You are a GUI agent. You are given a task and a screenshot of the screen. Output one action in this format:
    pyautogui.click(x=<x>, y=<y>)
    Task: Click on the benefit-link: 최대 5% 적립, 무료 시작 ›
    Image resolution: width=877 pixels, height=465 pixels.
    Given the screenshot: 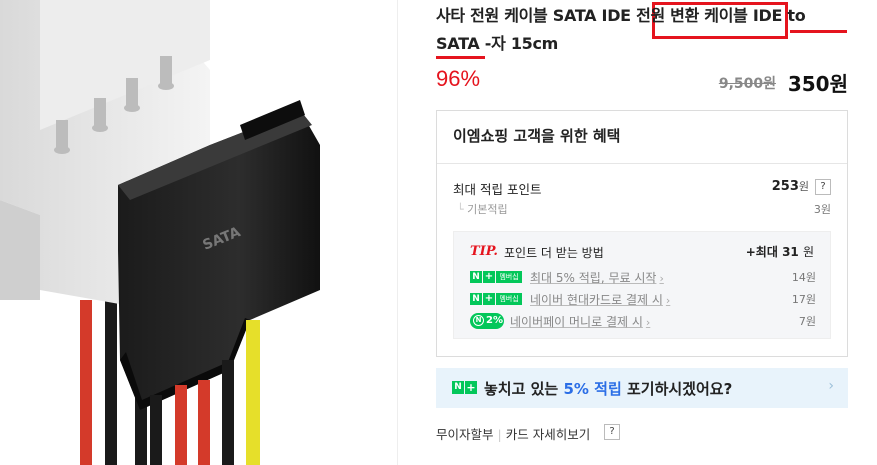 What is the action you would take?
    pyautogui.click(x=597, y=277)
    